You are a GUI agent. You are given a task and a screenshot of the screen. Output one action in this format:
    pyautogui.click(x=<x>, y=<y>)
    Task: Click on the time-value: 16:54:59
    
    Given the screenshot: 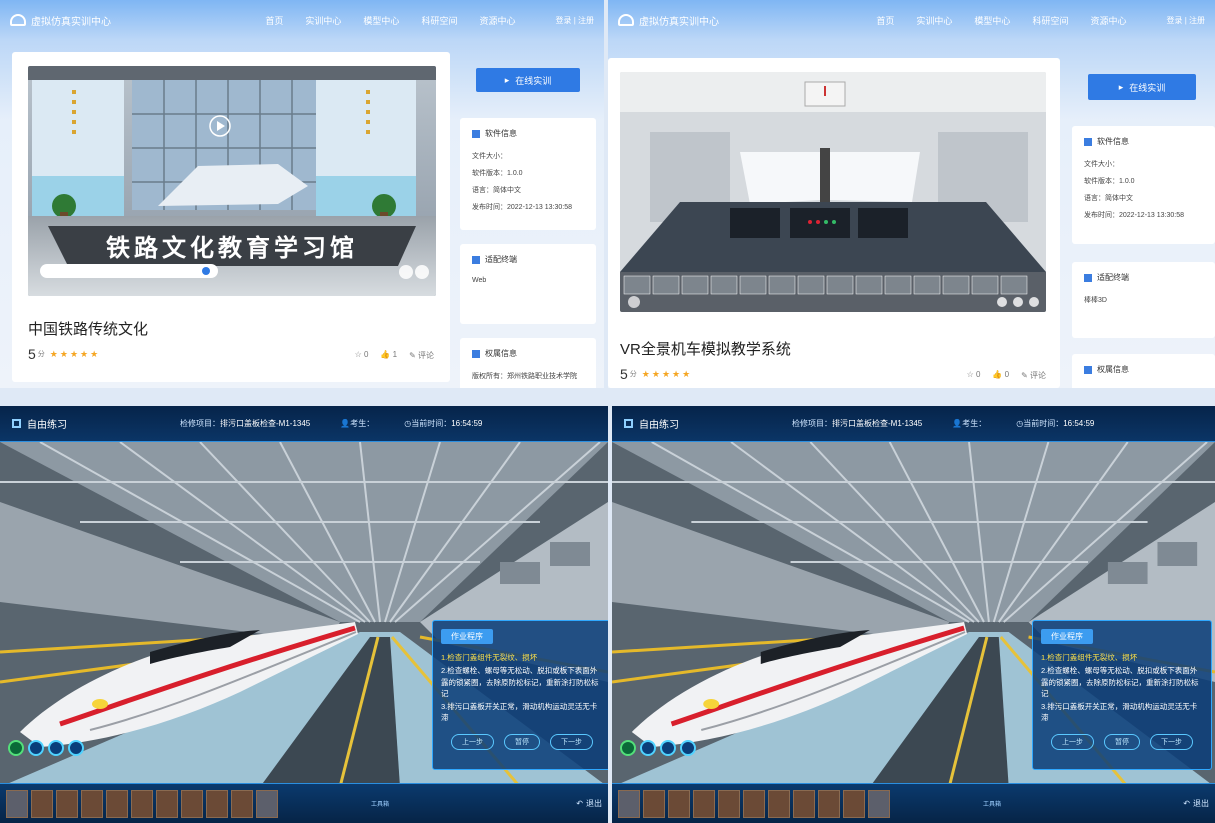 What is the action you would take?
    pyautogui.click(x=467, y=423)
    